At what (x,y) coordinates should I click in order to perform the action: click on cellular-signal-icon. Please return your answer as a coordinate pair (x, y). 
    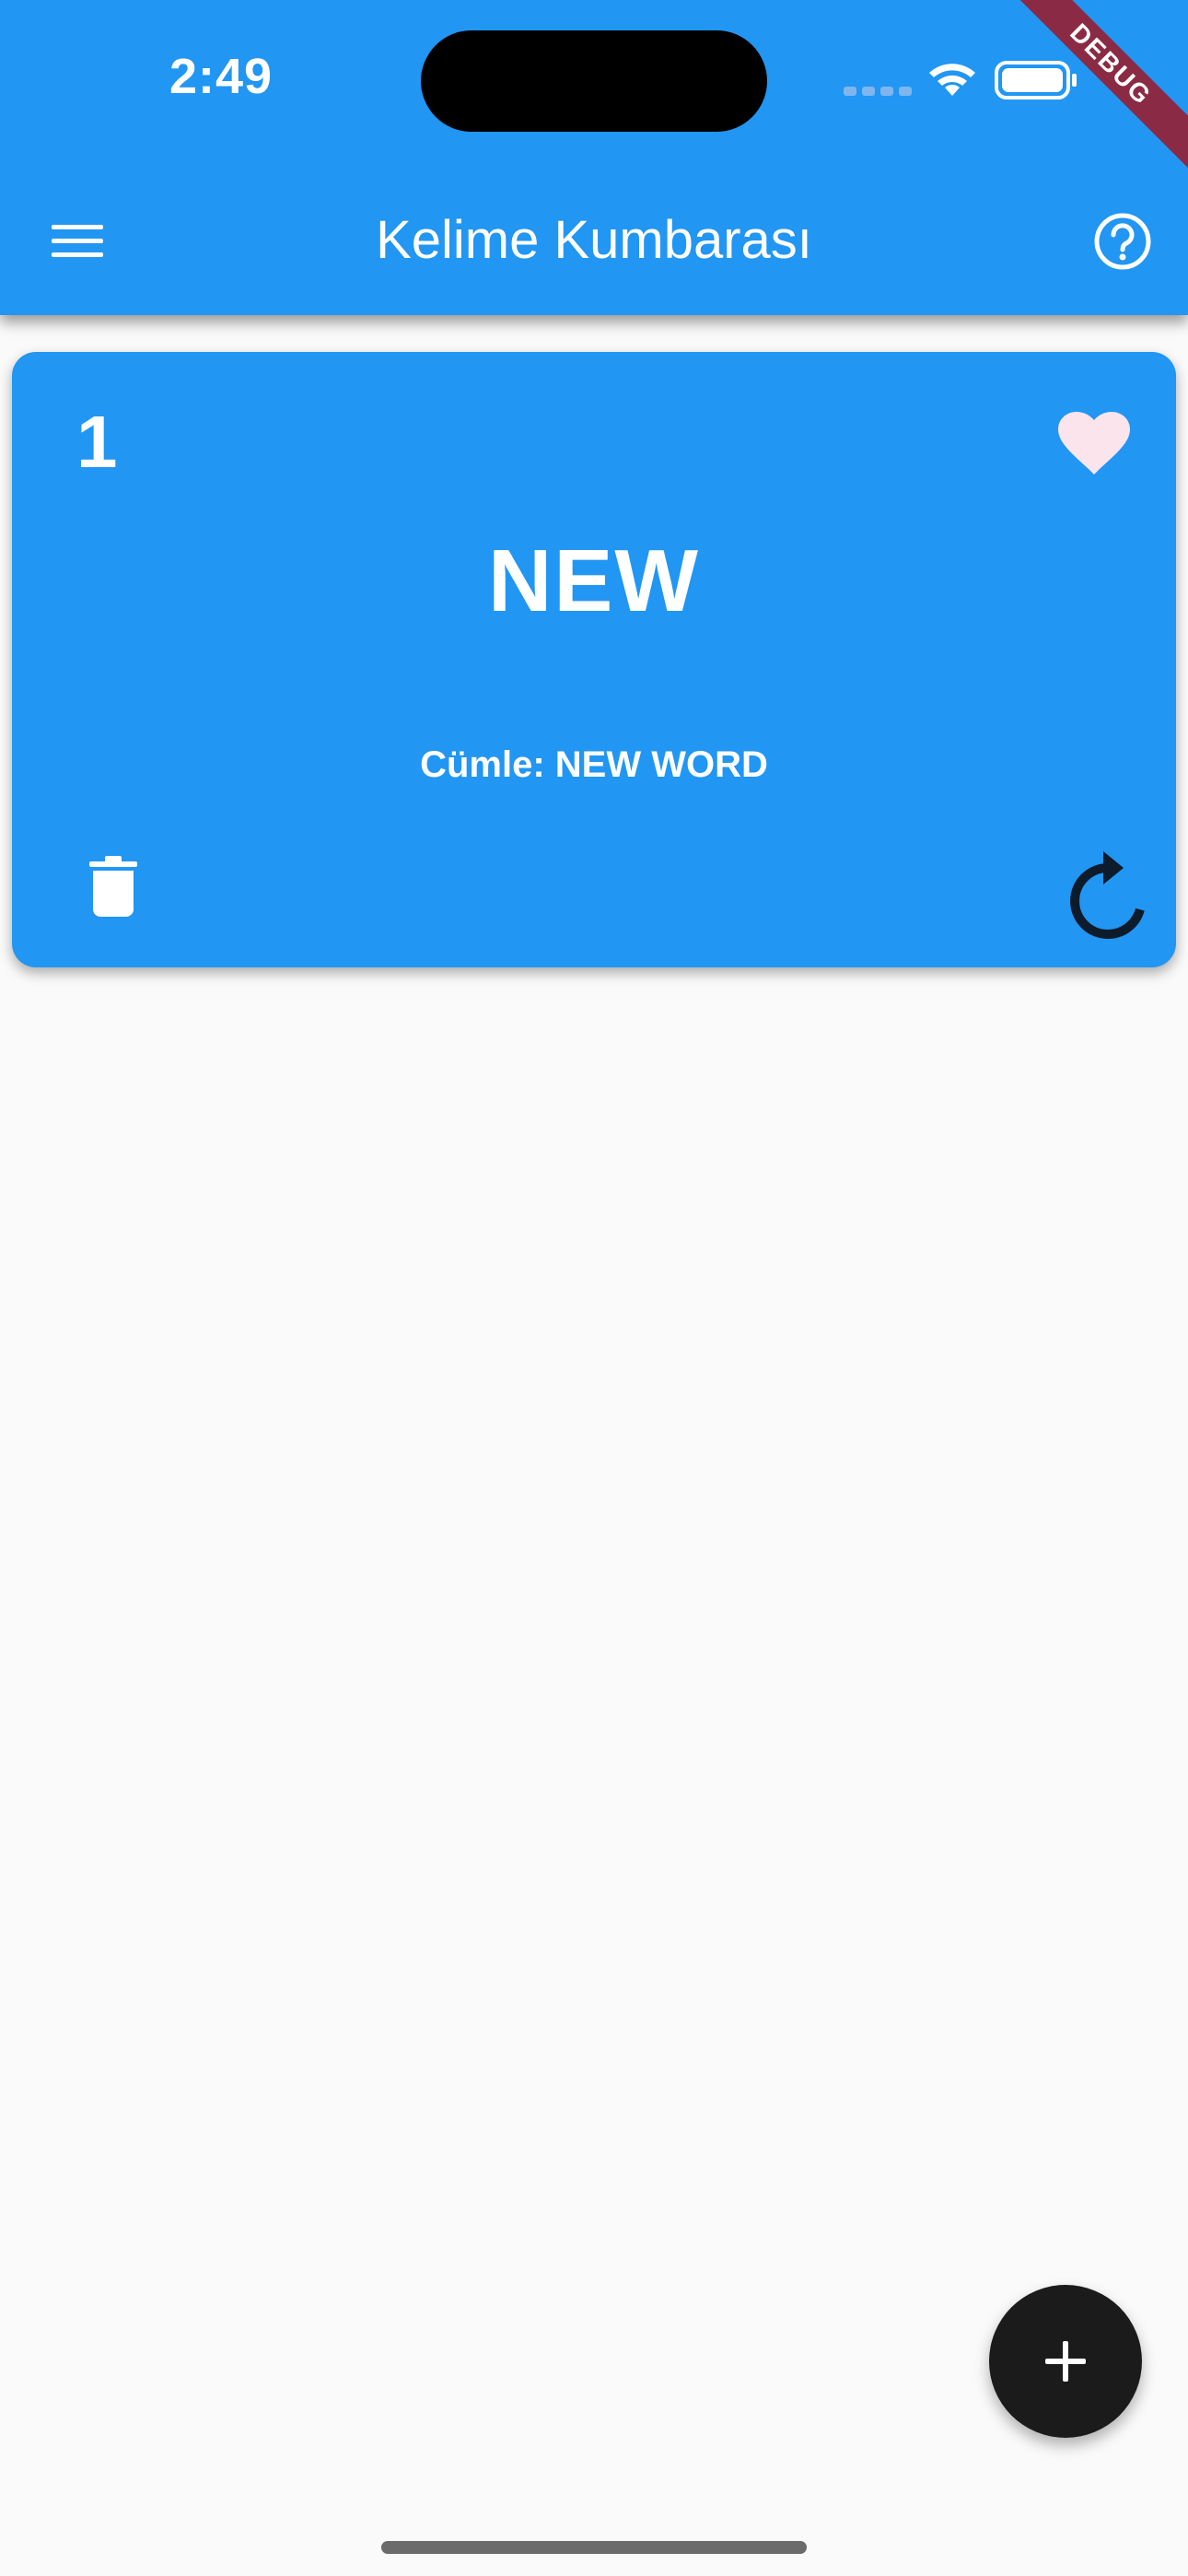
    Looking at the image, I should click on (878, 91).